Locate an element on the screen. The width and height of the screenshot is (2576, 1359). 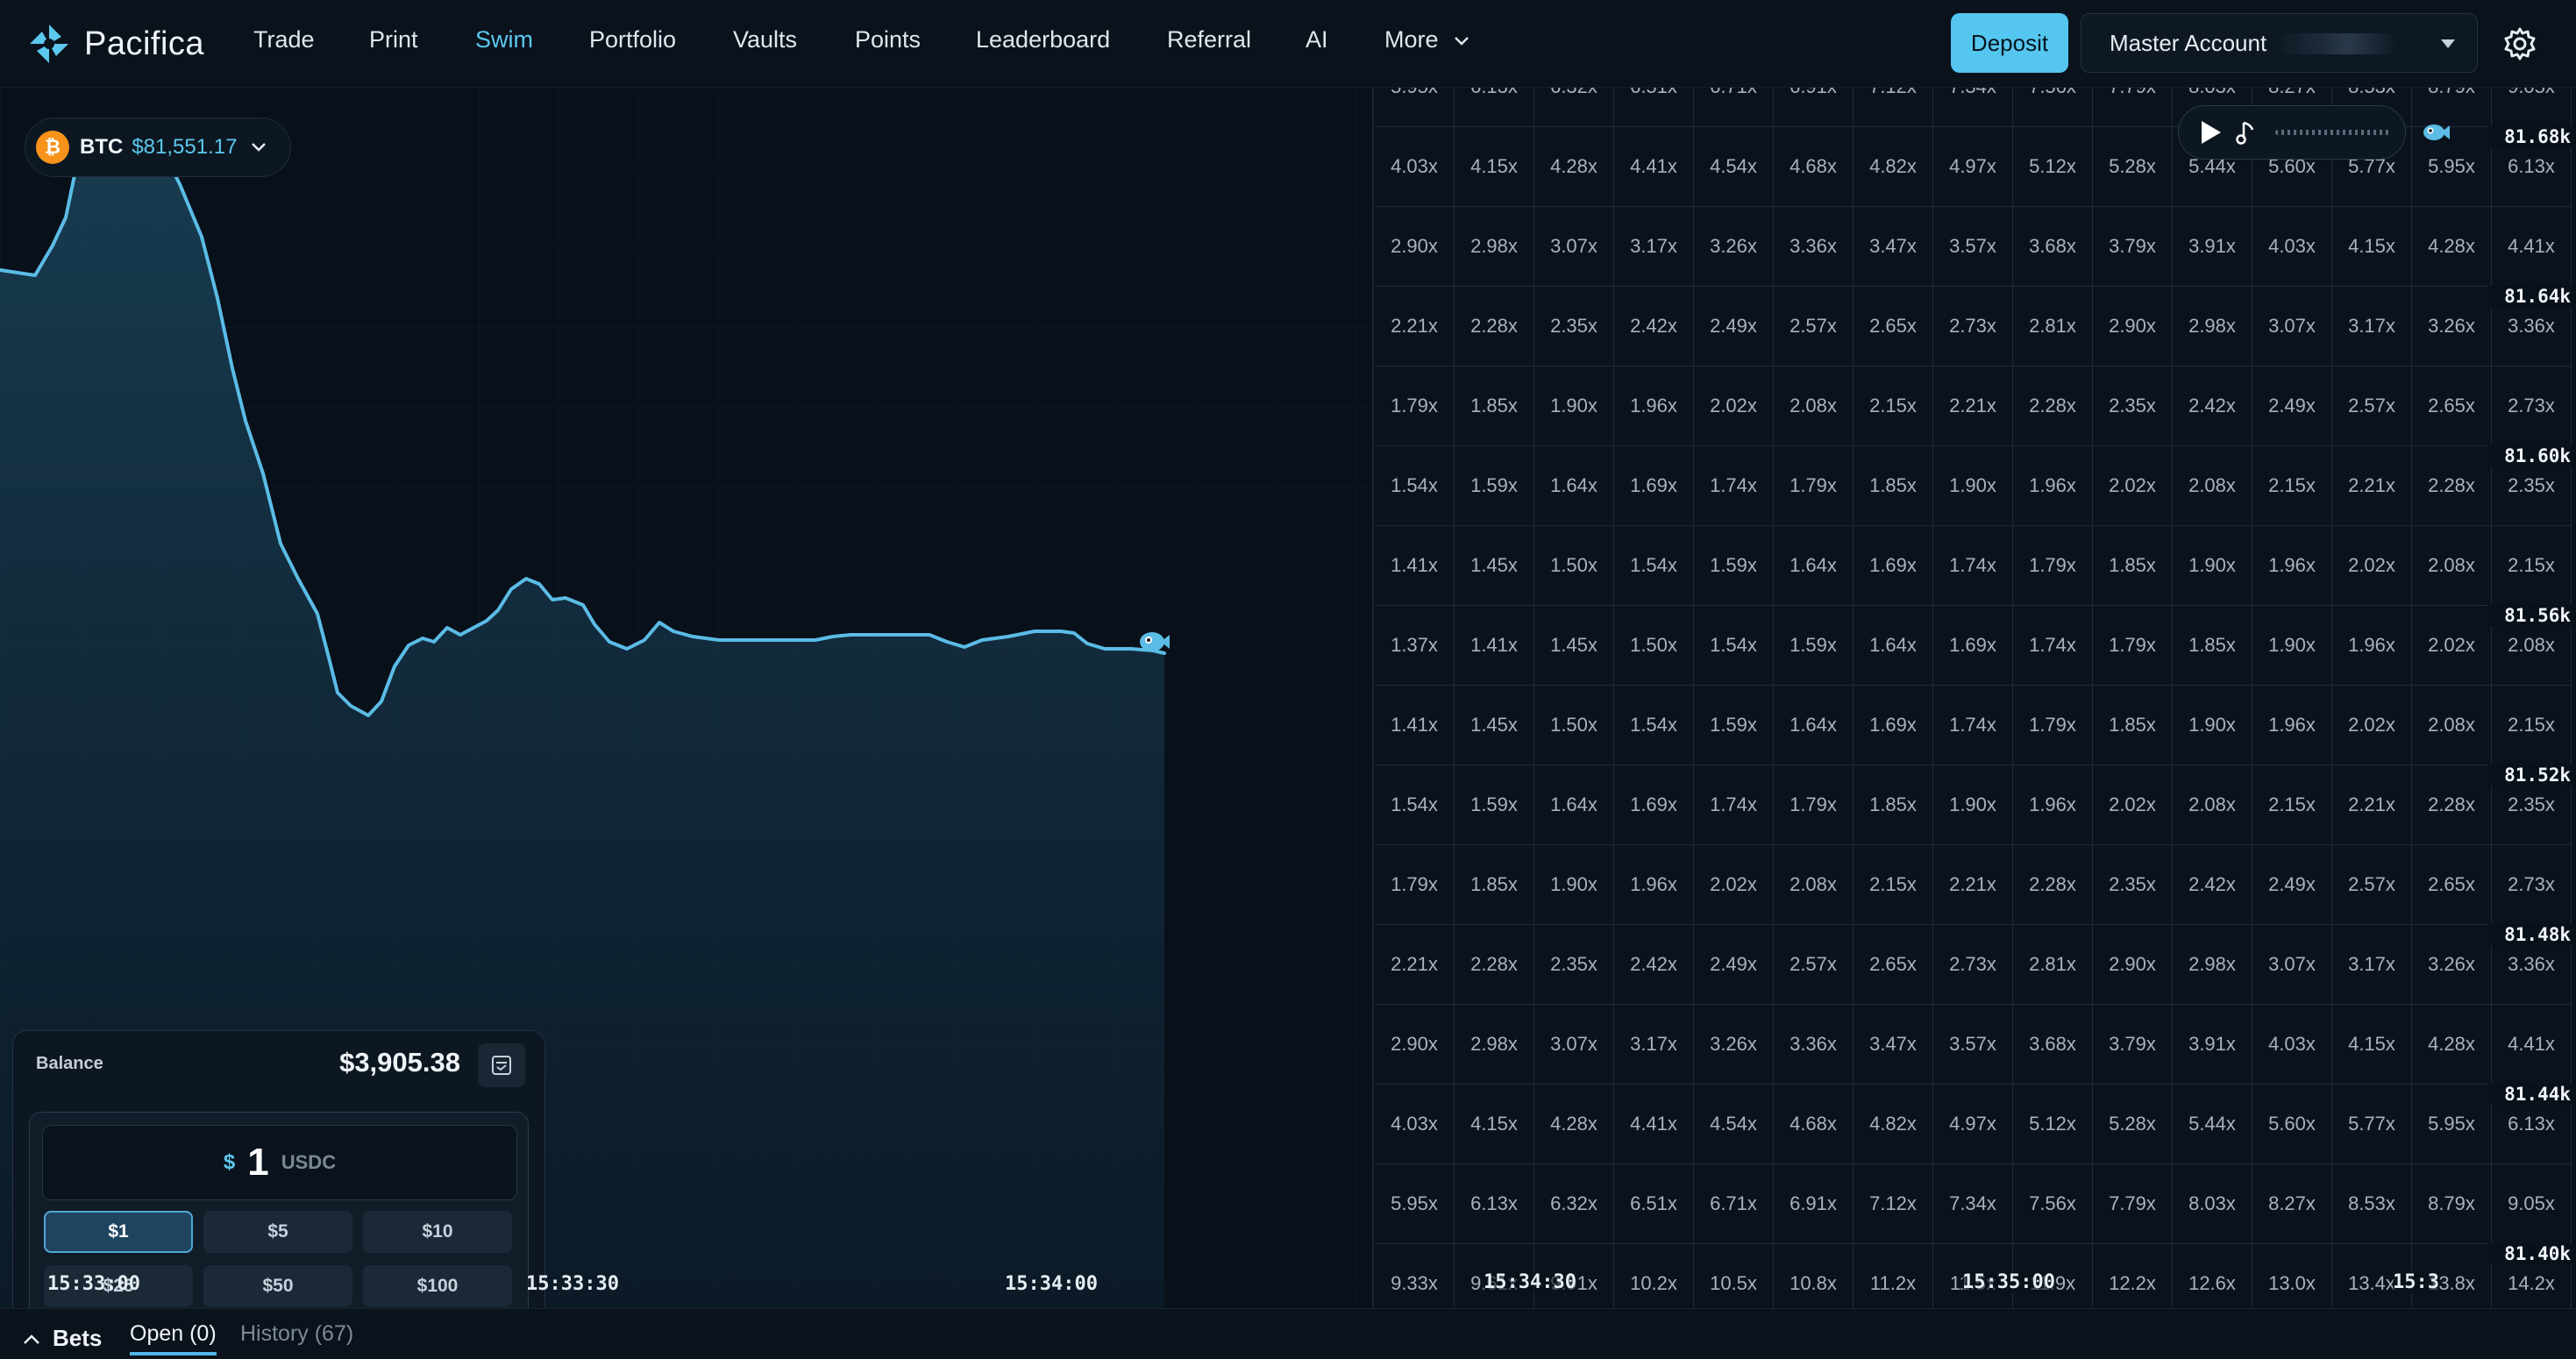
multiplier-cell: 4.28x is located at coordinates (1574, 167).